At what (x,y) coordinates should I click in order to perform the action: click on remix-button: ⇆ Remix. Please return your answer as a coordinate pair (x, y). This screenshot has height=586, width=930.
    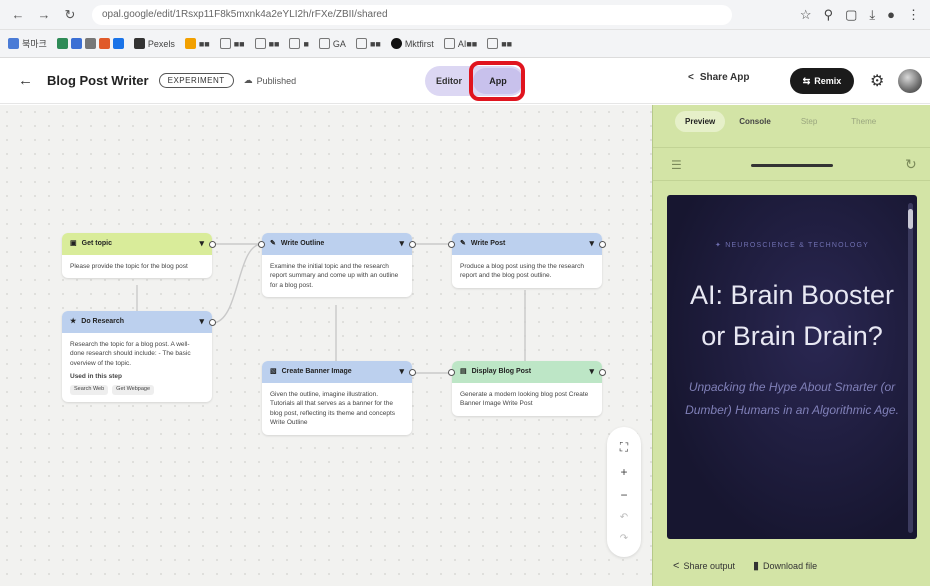
    Looking at the image, I should click on (822, 81).